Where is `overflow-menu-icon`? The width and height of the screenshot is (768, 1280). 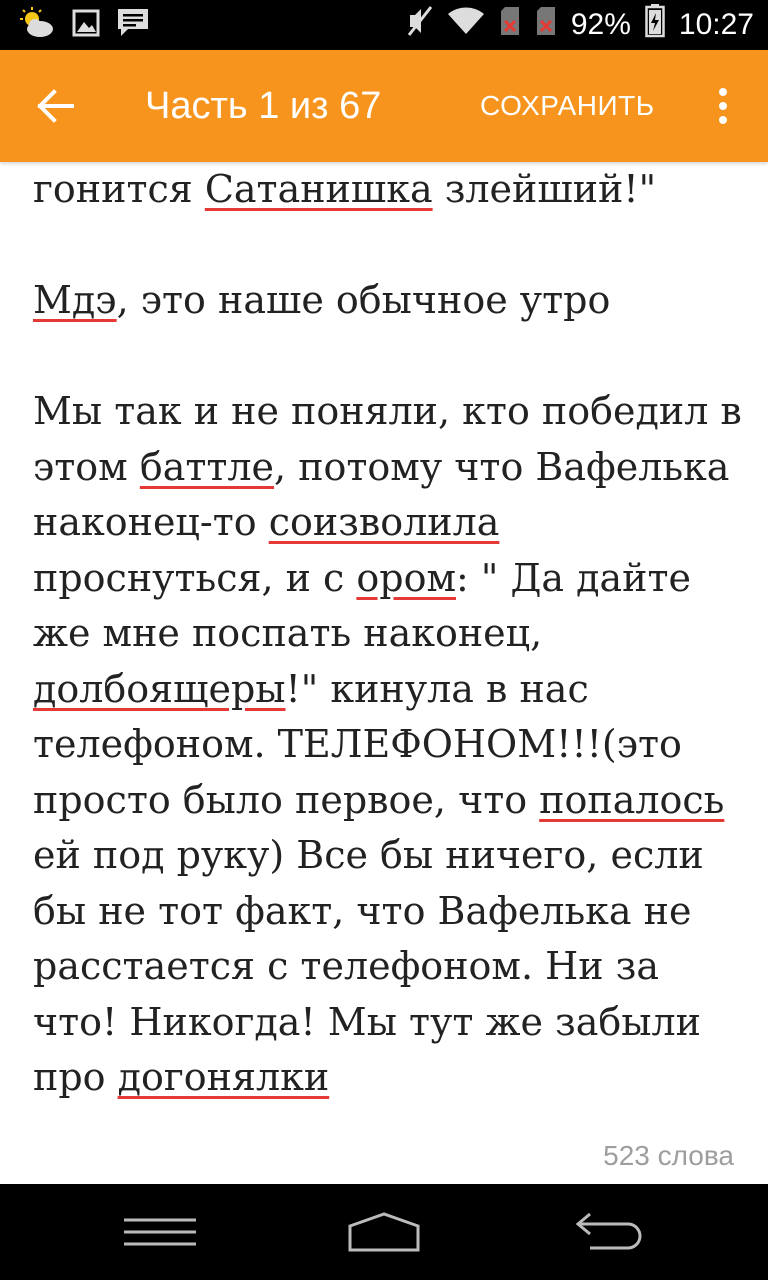
overflow-menu-icon is located at coordinates (723, 106).